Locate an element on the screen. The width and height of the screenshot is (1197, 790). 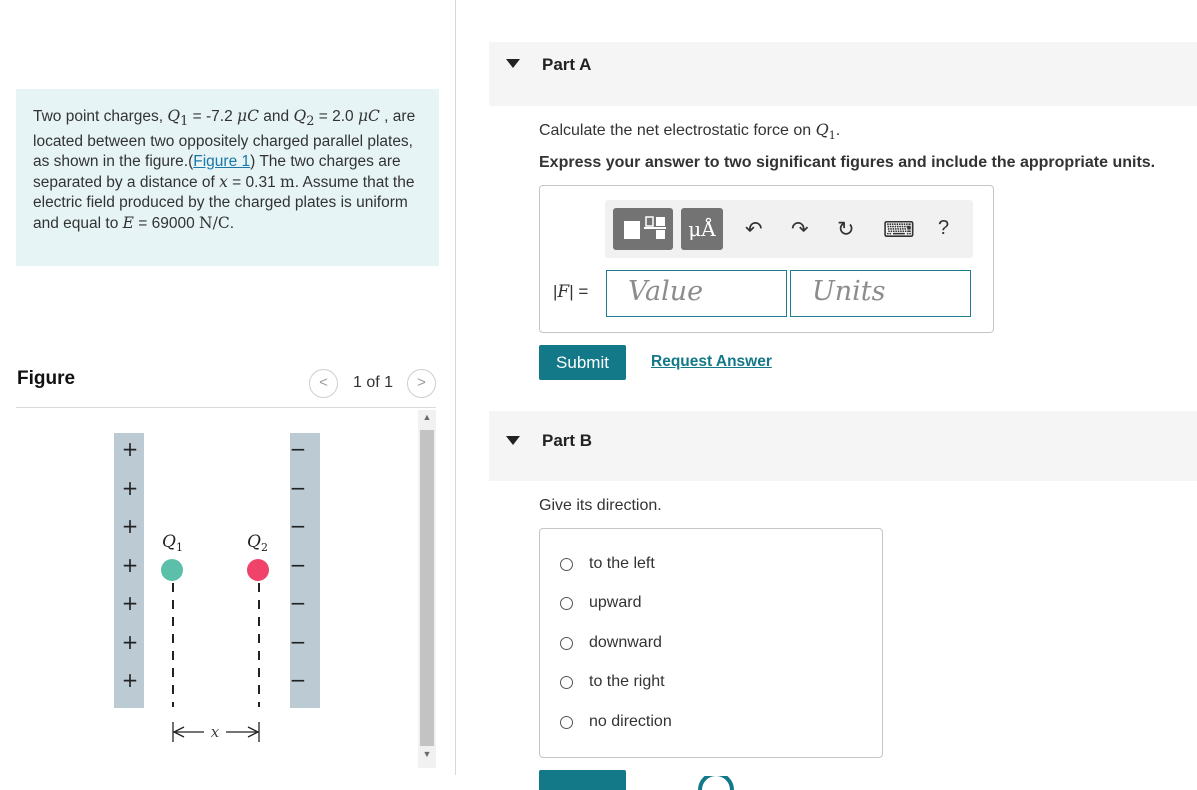
partial-circle-icon is located at coordinates (716, 783).